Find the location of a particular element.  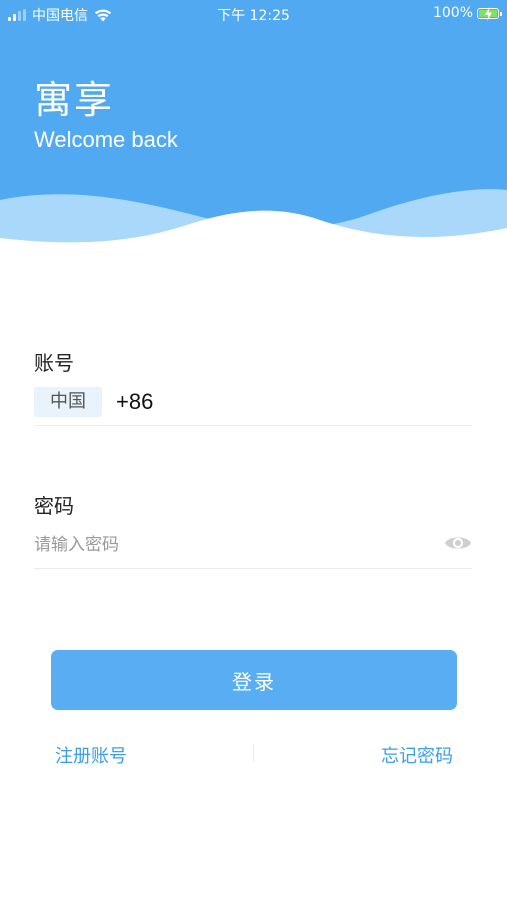

country-selector: 中国 is located at coordinates (68, 402).